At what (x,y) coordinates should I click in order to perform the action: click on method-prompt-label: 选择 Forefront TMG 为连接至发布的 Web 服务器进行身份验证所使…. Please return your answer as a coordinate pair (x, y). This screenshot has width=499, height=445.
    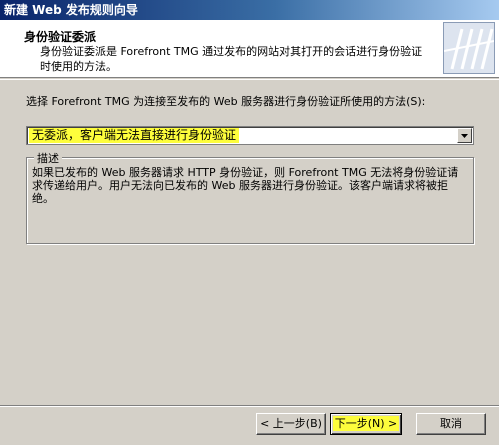
    Looking at the image, I should click on (226, 101).